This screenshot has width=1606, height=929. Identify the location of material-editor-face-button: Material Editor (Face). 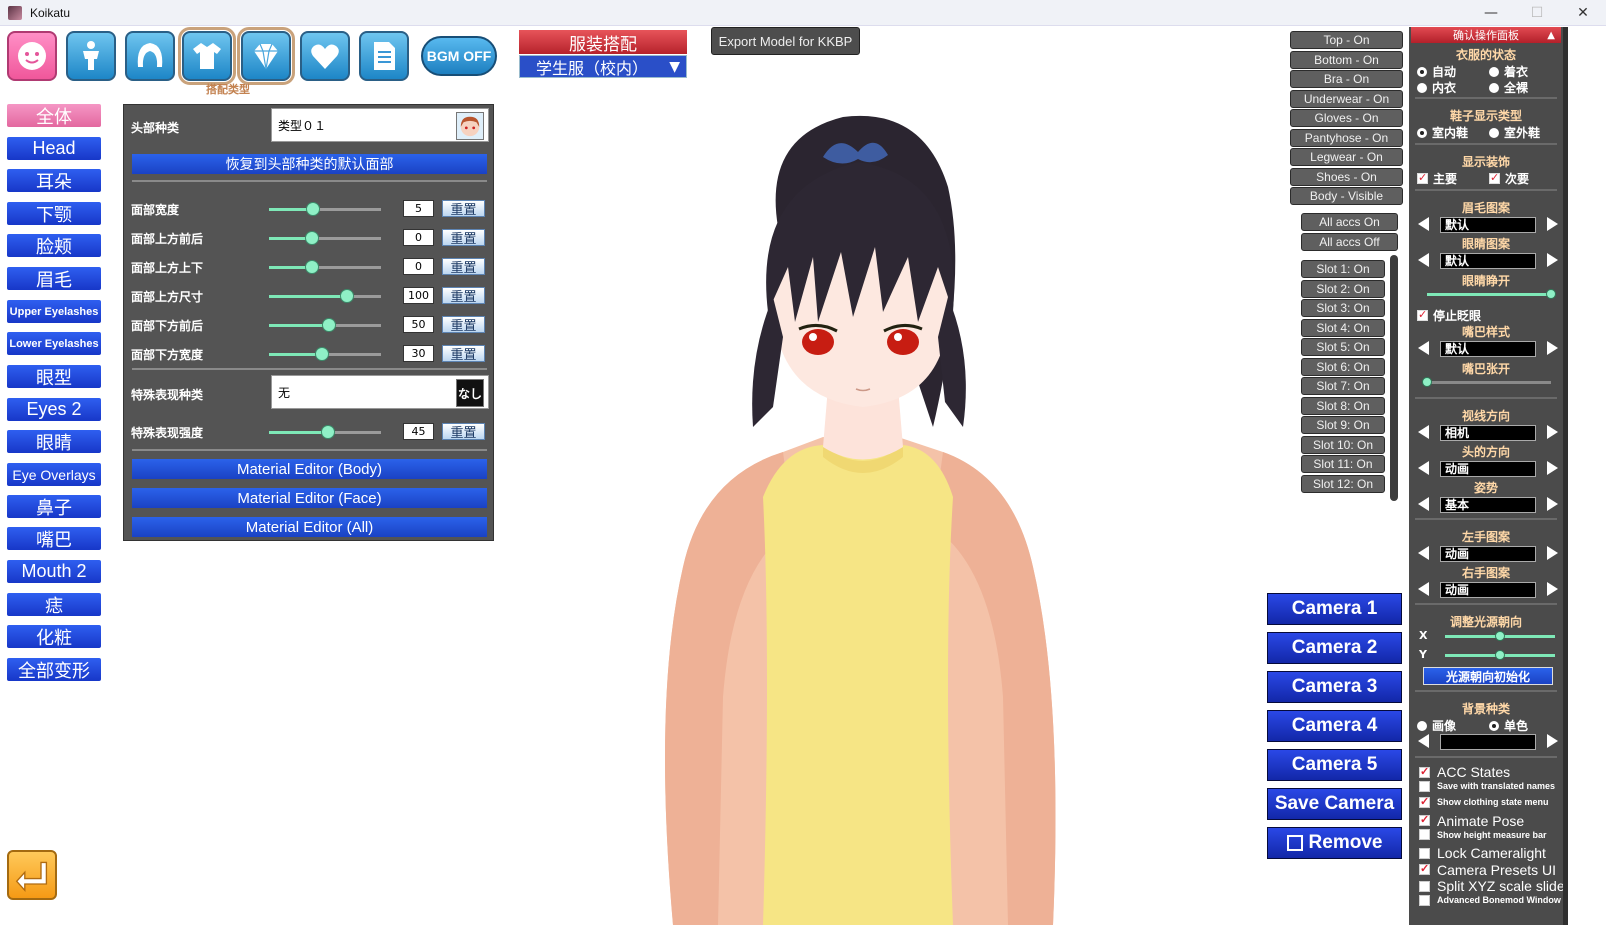
(309, 498).